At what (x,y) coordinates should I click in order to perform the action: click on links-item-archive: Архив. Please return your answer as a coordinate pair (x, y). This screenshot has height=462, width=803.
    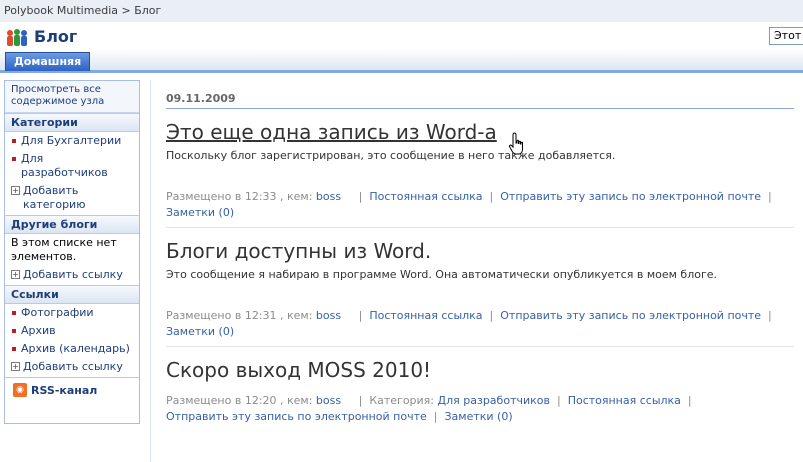
    Looking at the image, I should click on (72, 331).